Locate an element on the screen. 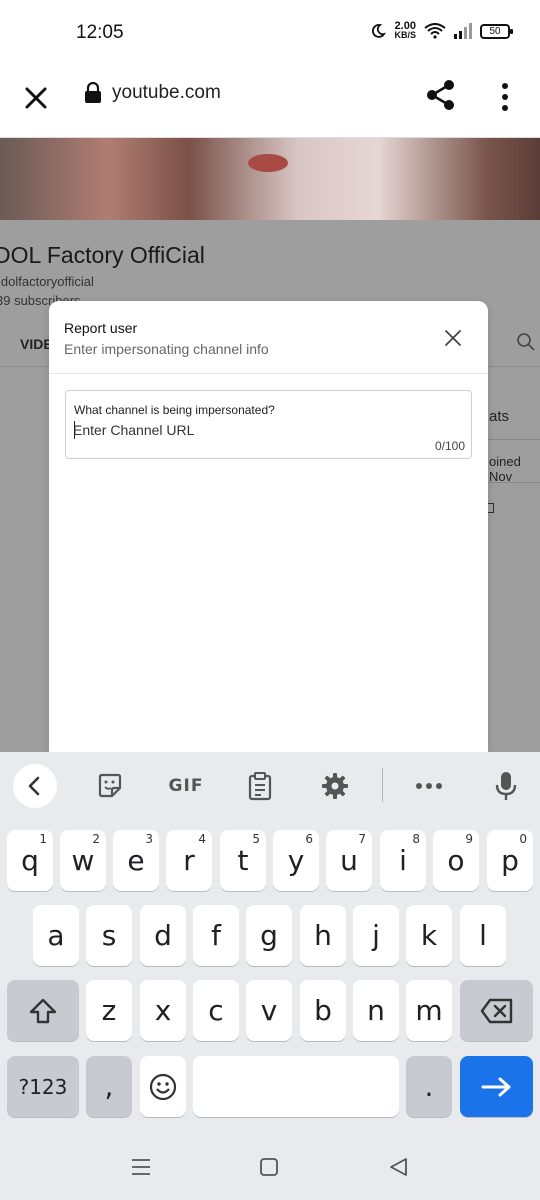 Image resolution: width=540 pixels, height=1200 pixels. system-nav-bar is located at coordinates (270, 1167).